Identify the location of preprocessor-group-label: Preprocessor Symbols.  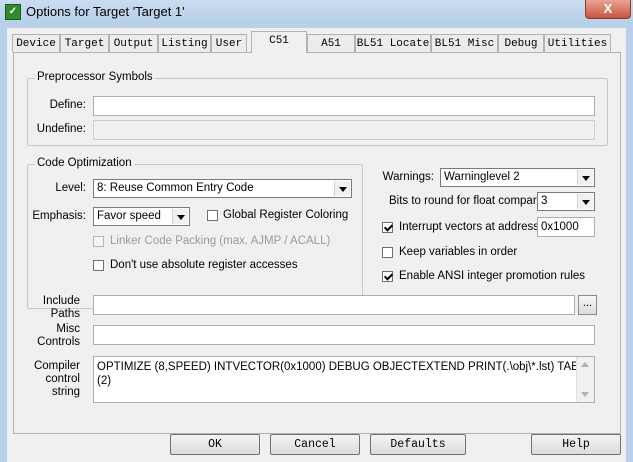
(95, 77).